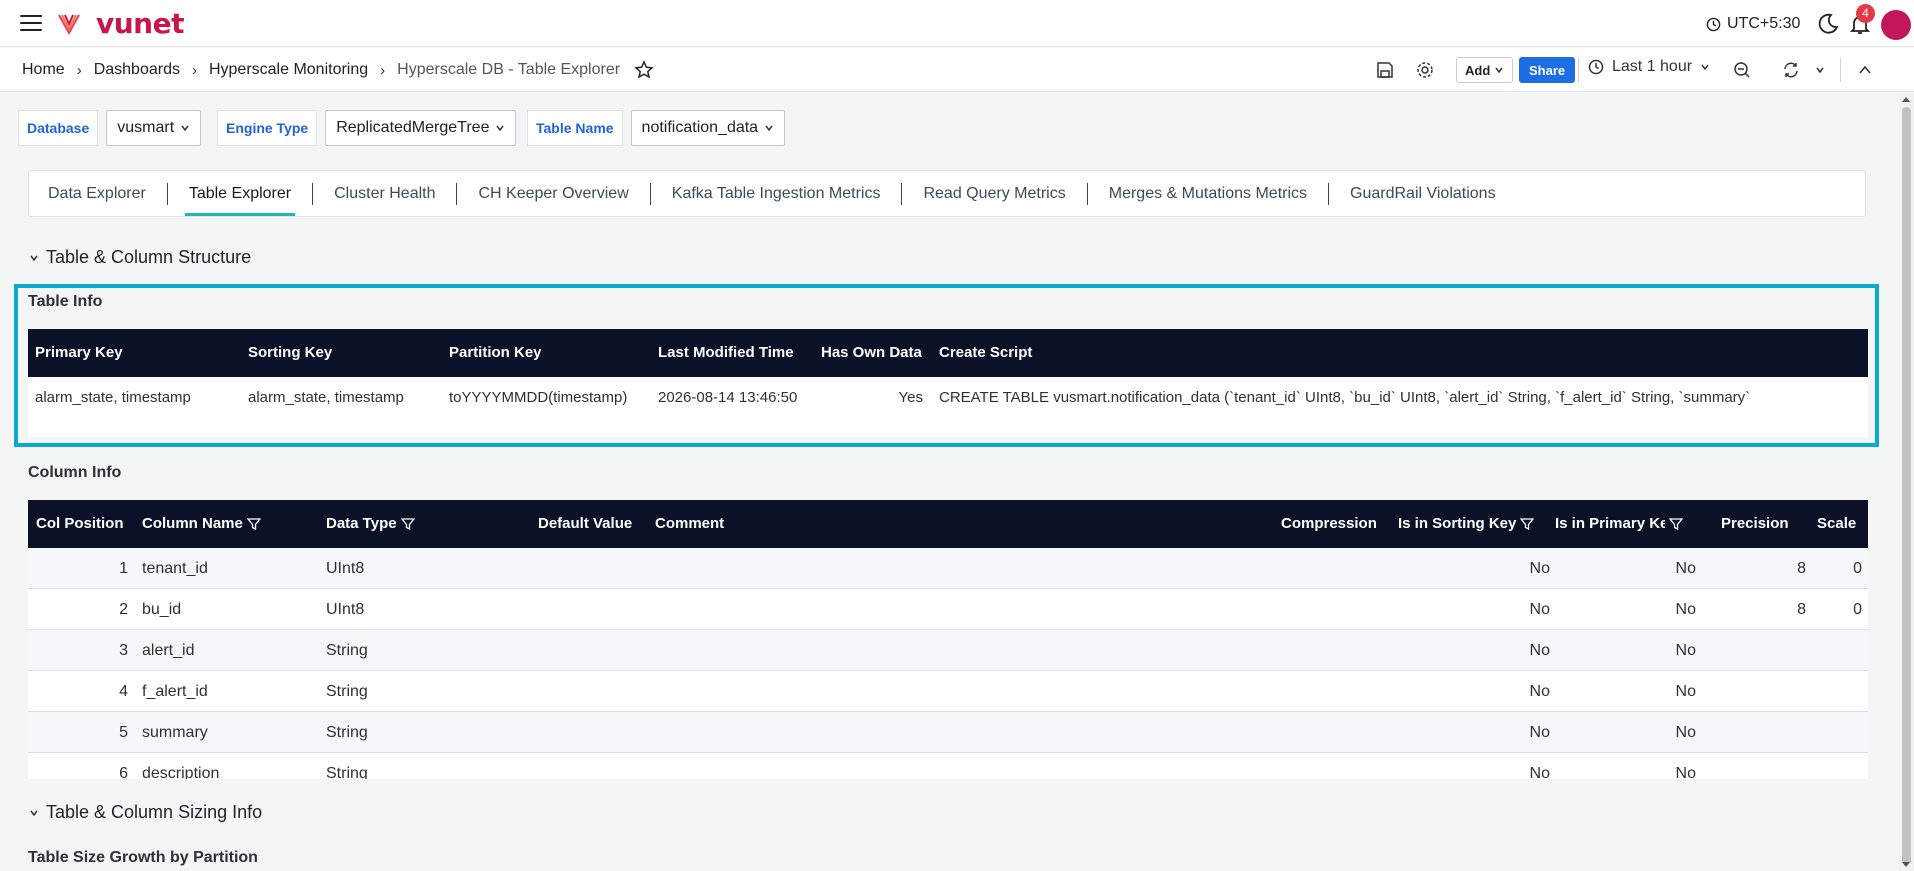 The width and height of the screenshot is (1914, 871). What do you see at coordinates (97, 193) in the screenshot?
I see `tab-data-explorer: Data Explorer` at bounding box center [97, 193].